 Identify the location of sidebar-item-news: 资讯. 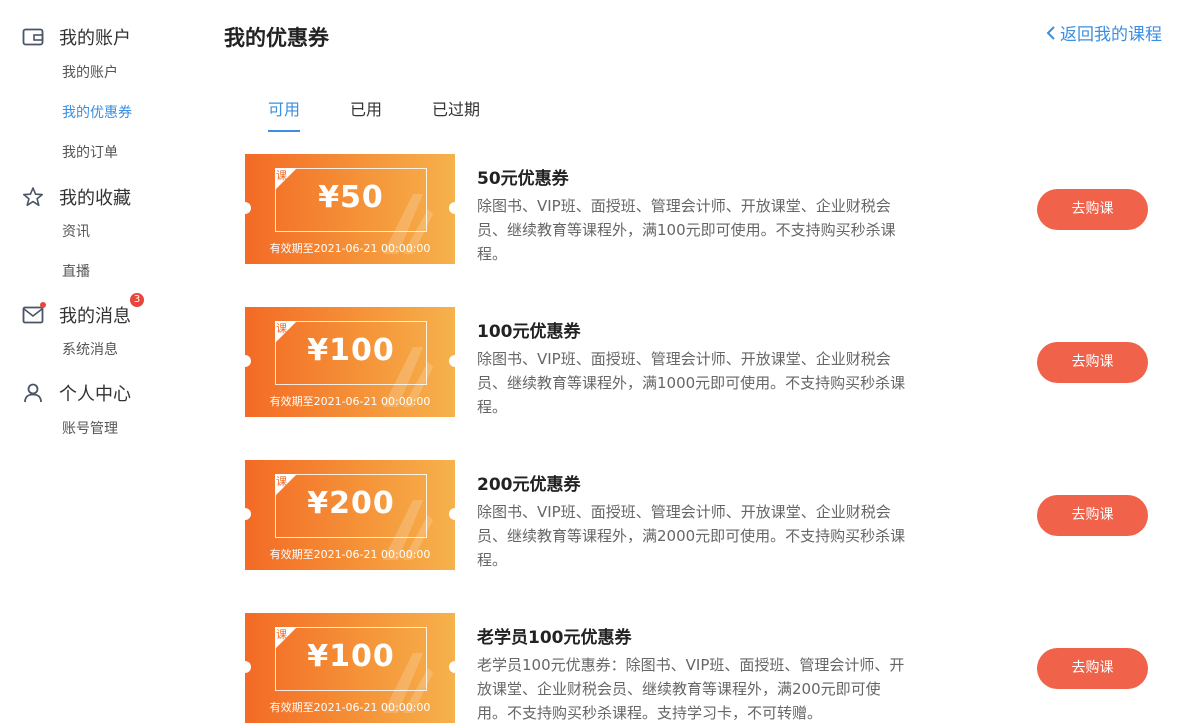
(76, 231).